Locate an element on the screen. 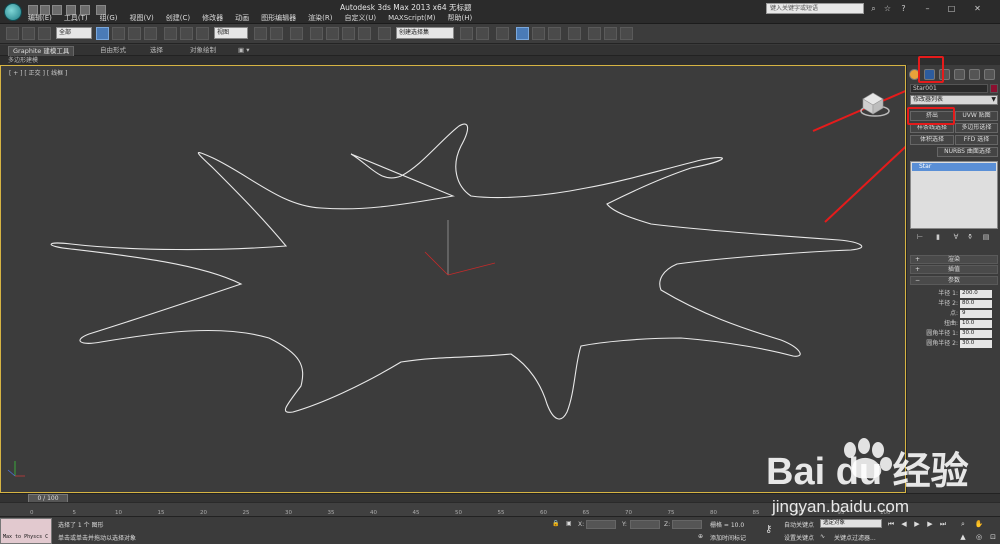 This screenshot has height=544, width=1000. prev-frame-icon: ◀ is located at coordinates (904, 524).